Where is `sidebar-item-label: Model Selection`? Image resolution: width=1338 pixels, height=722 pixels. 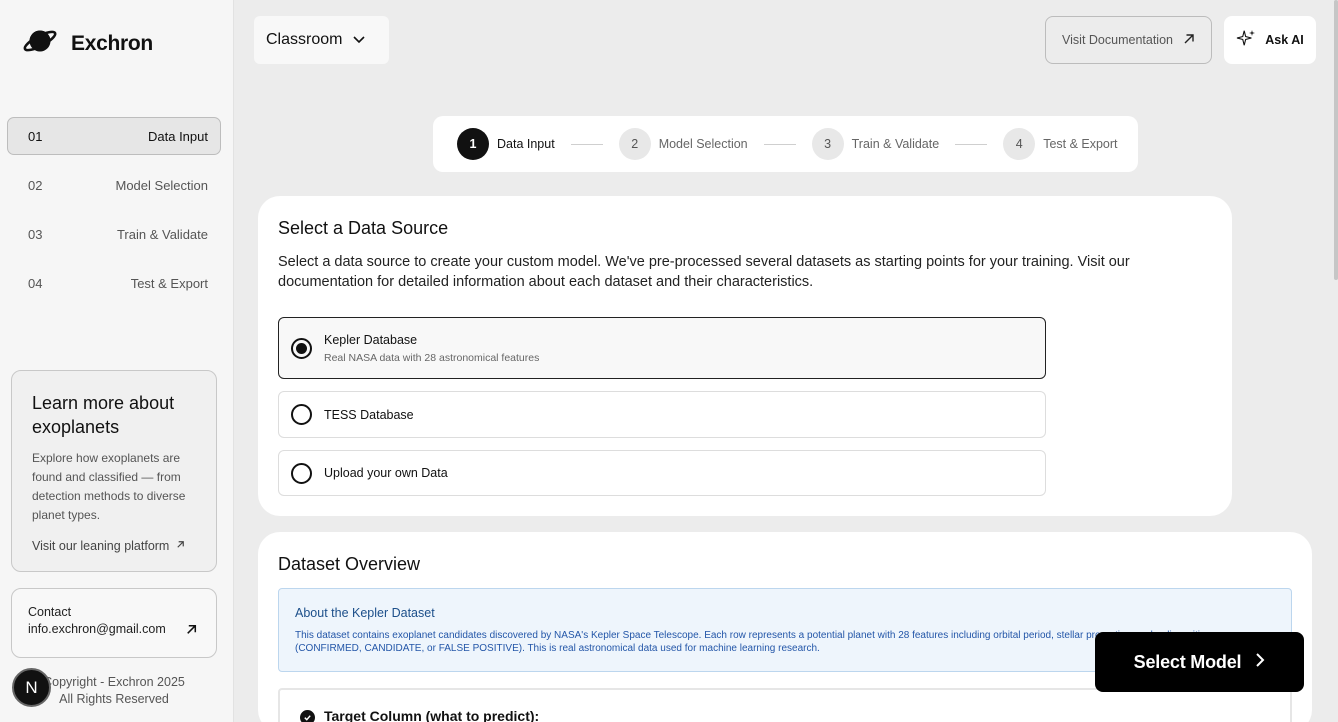
sidebar-item-label: Model Selection is located at coordinates (162, 185).